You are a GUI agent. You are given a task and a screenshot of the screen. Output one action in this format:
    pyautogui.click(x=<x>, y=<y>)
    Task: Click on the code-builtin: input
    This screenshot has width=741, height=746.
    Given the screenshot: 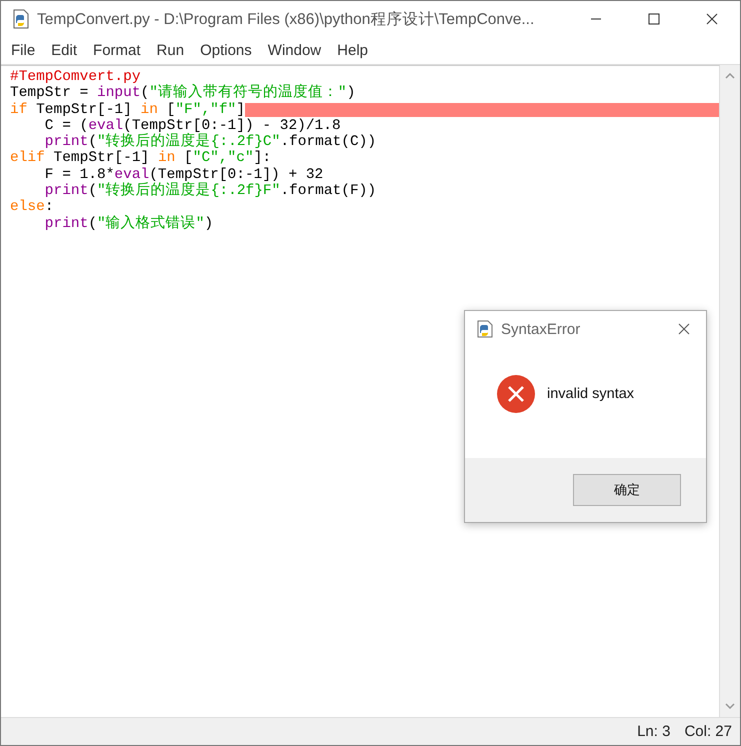 What is the action you would take?
    pyautogui.click(x=119, y=93)
    